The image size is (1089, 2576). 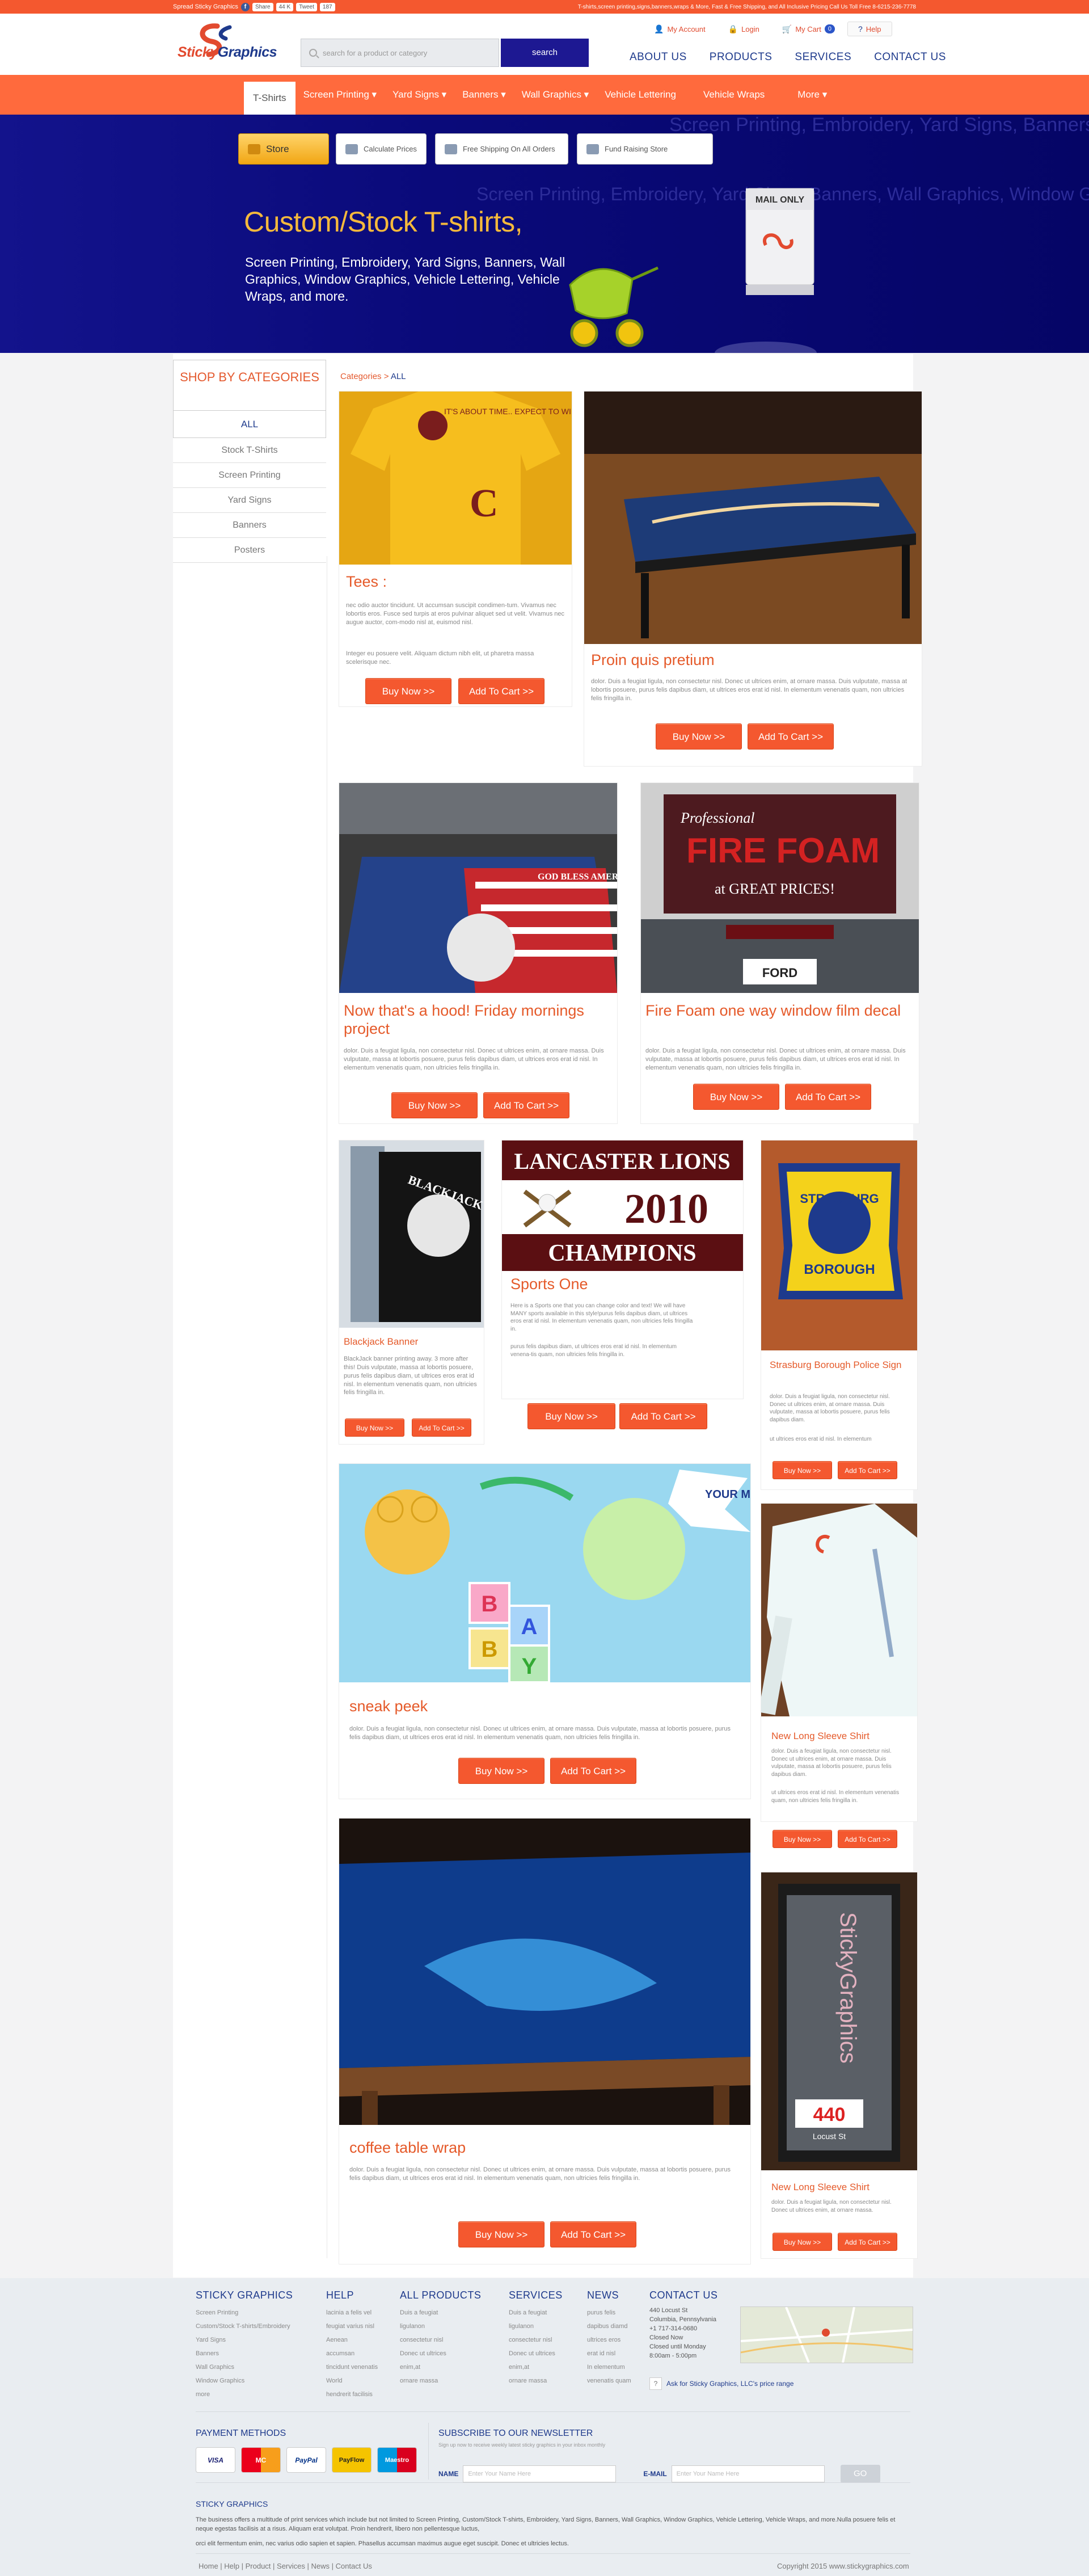 I want to click on nav-about-us: ABOUT US, so click(x=658, y=58).